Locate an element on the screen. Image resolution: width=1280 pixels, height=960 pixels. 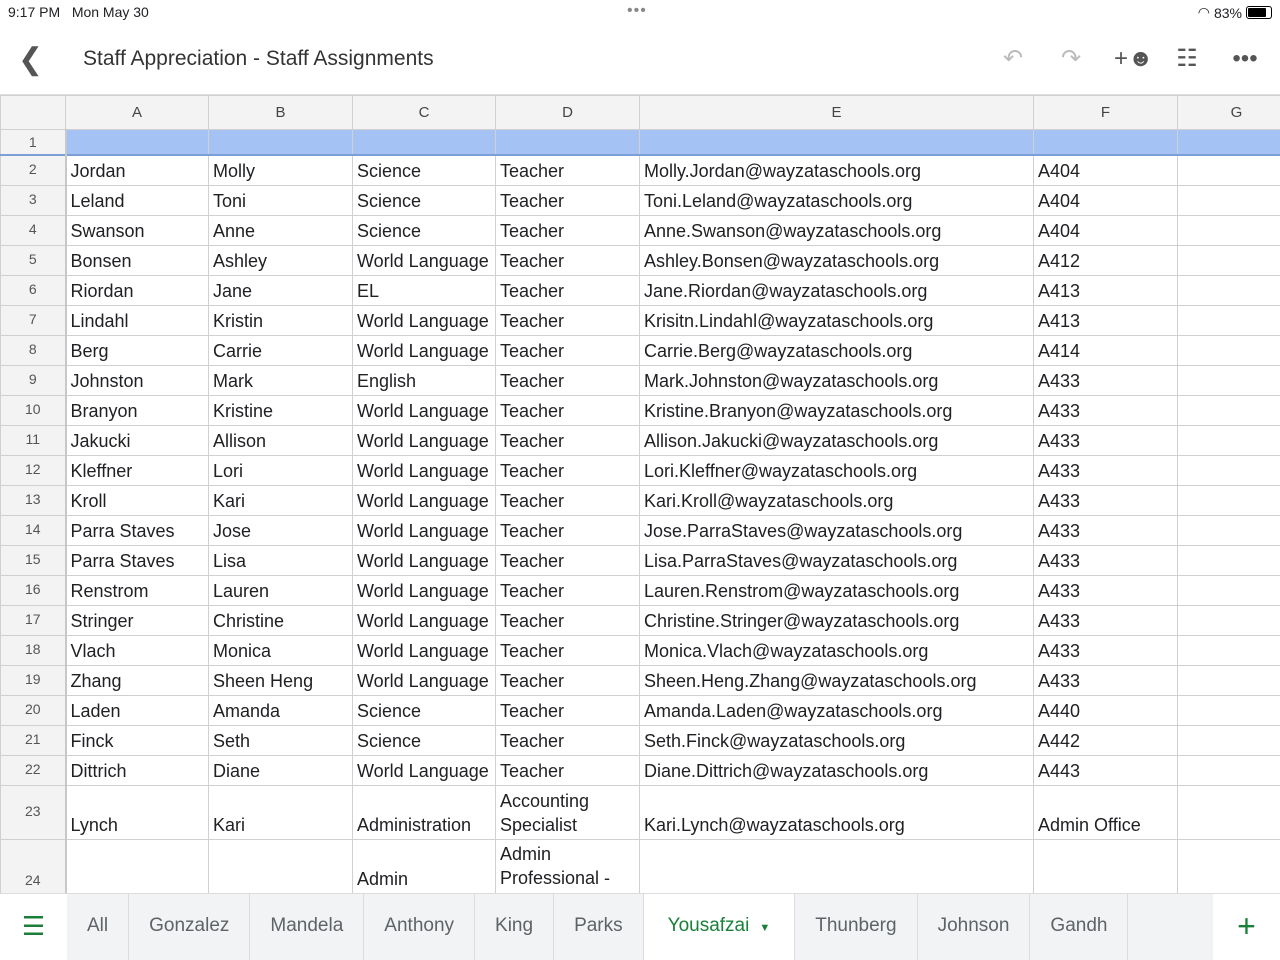
cell-a11: Jakucki is located at coordinates (137, 440).